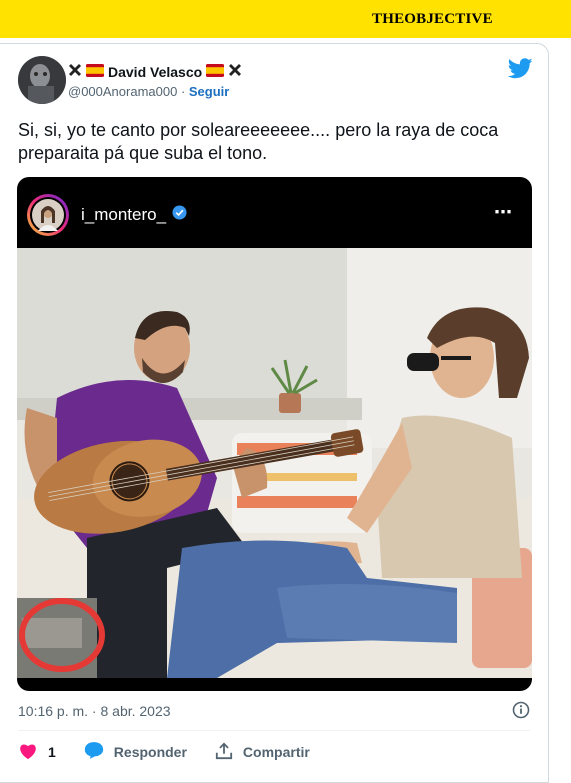 The height and width of the screenshot is (783, 571). Describe the element at coordinates (28, 752) in the screenshot. I see `heart-icon` at that location.